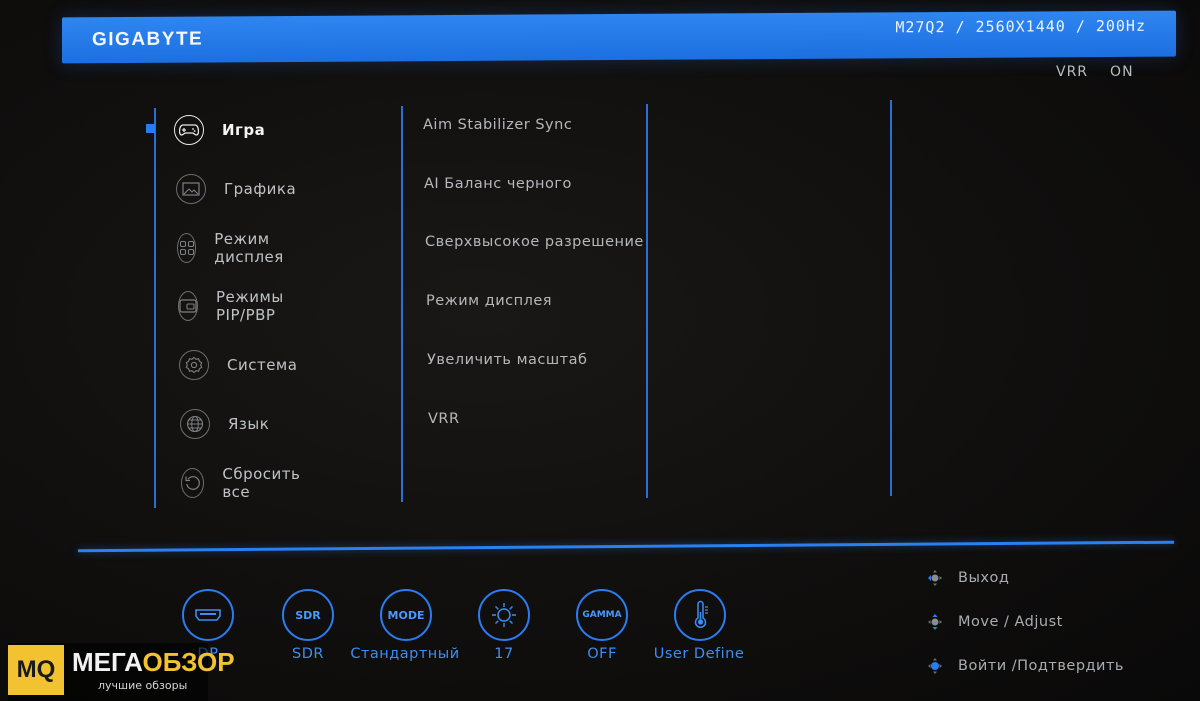 This screenshot has height=701, width=1200. I want to click on osd-header: GIGABYTE M27Q2 / 2560X1440 / 200Hz, so click(619, 37).